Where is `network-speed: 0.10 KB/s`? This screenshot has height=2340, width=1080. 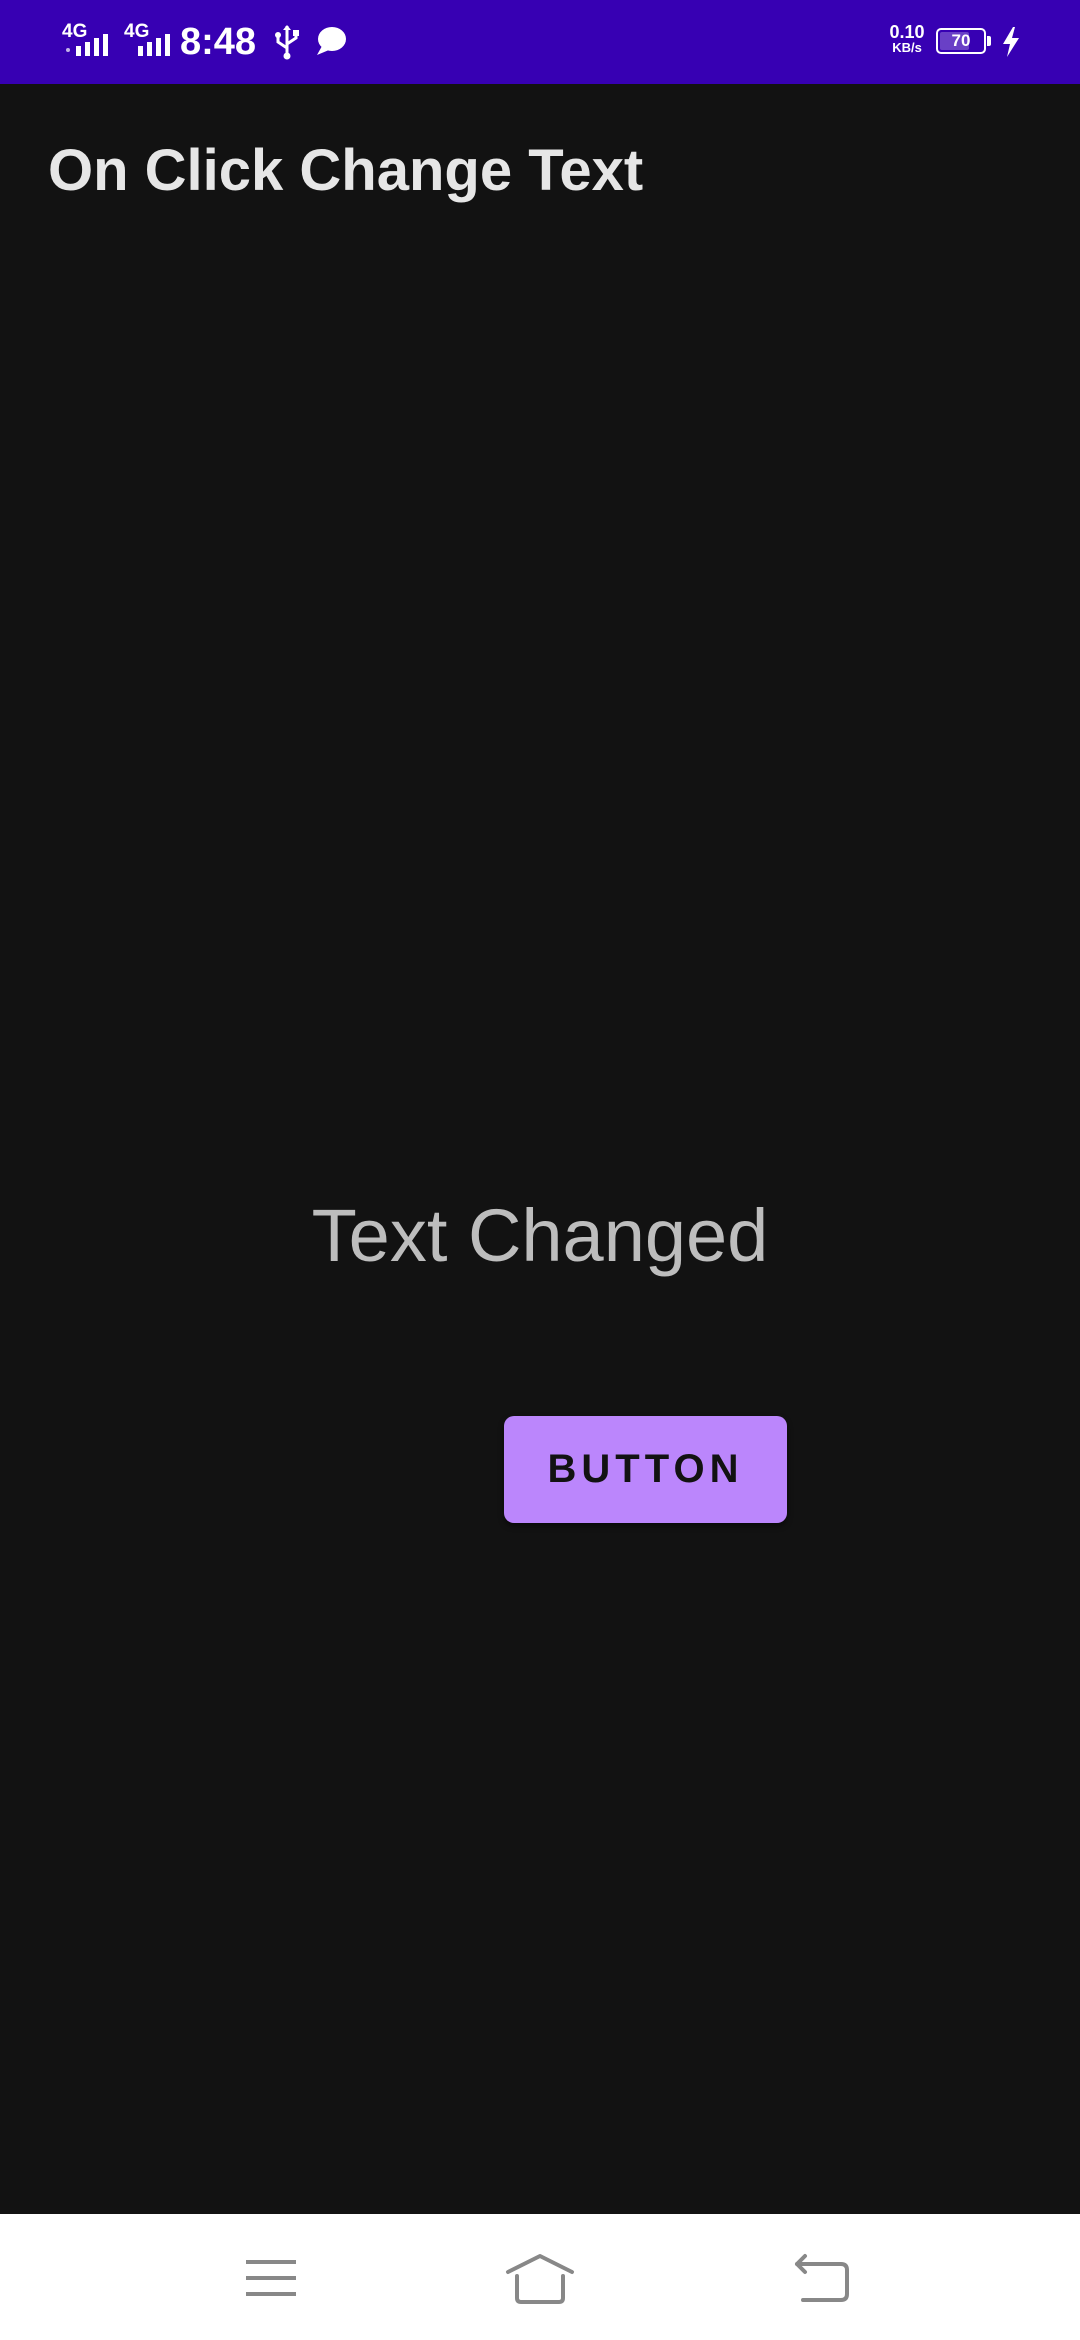
network-speed: 0.10 KB/s is located at coordinates (907, 39).